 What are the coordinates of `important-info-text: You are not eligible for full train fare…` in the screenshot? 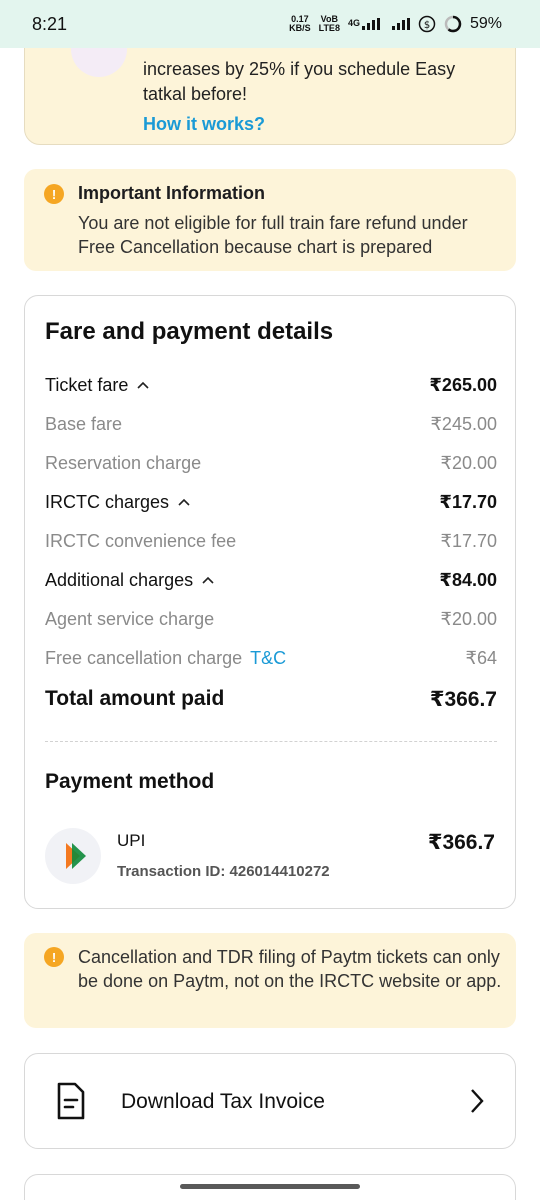 It's located at (273, 235).